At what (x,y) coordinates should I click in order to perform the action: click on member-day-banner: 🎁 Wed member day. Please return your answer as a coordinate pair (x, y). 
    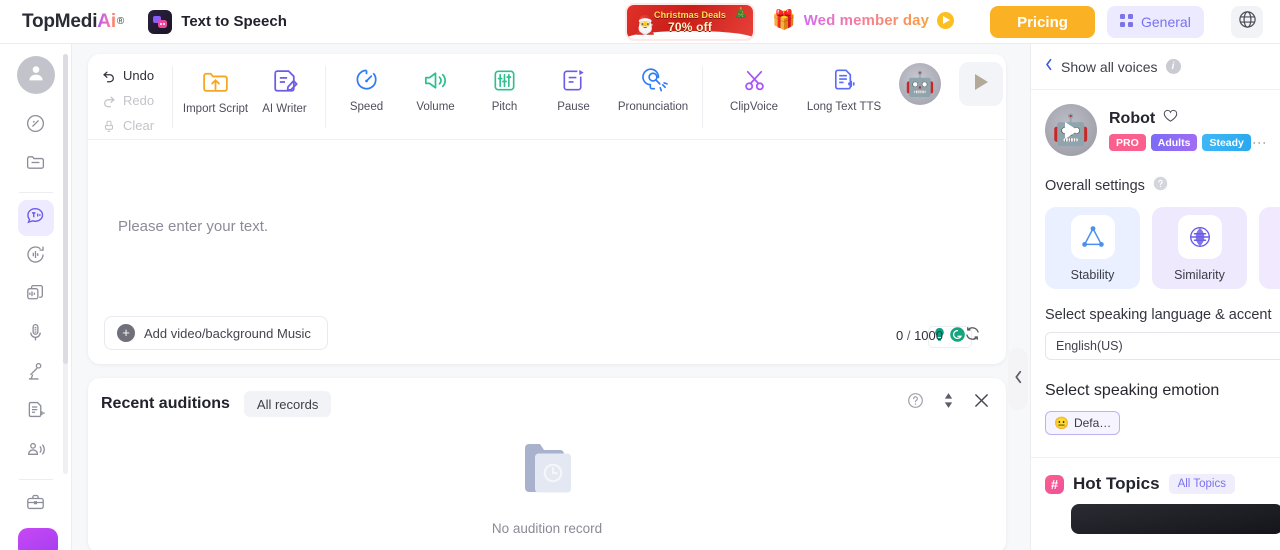
    Looking at the image, I should click on (863, 20).